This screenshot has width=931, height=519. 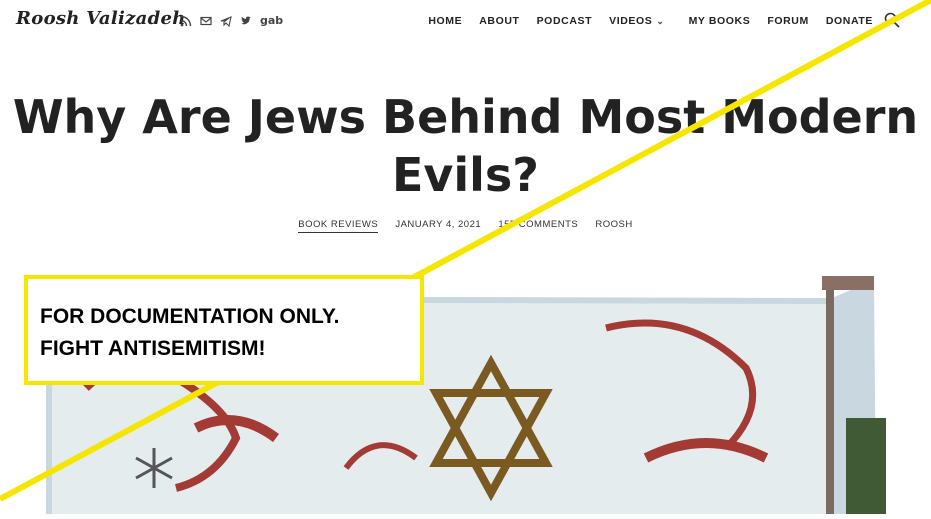 I want to click on notice-line-2: FIGHT ANTISEMITISM!, so click(x=153, y=348).